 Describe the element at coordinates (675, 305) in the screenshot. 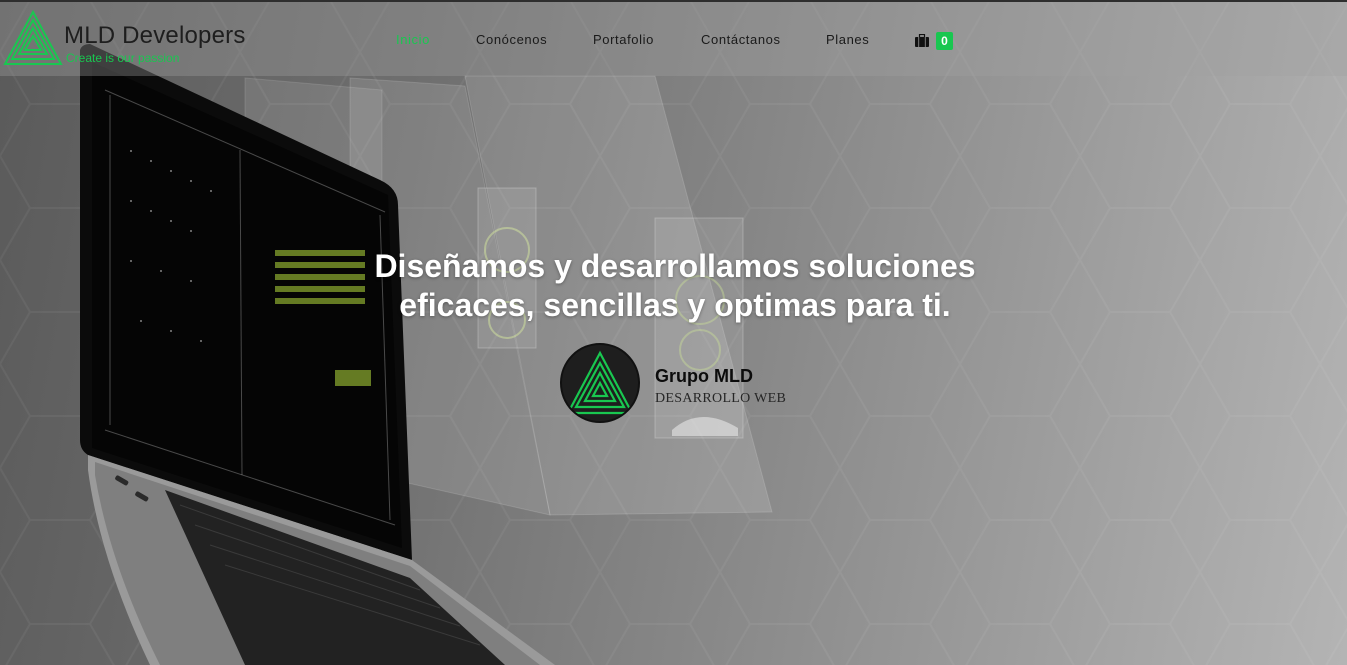

I see `hero-headline-line2: eficaces, sencillas y optimas para ti.` at that location.